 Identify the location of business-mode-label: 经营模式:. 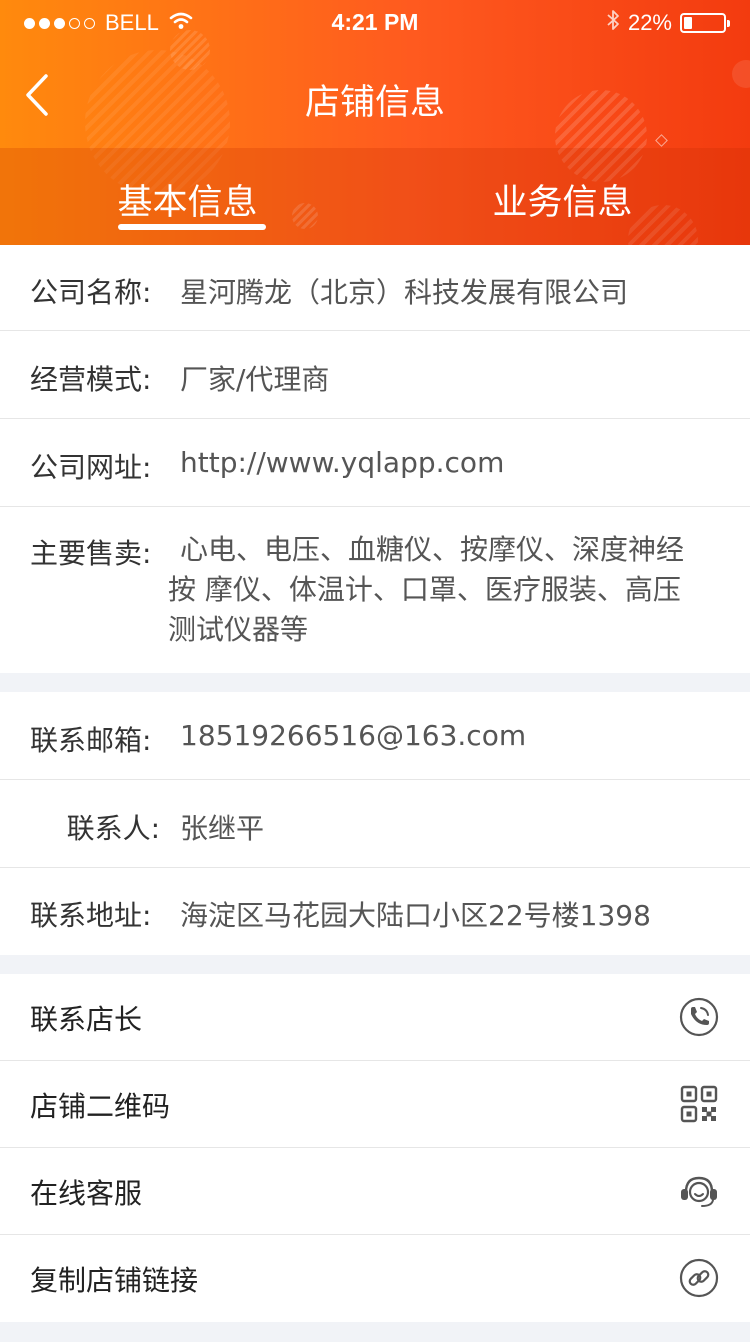
(91, 379).